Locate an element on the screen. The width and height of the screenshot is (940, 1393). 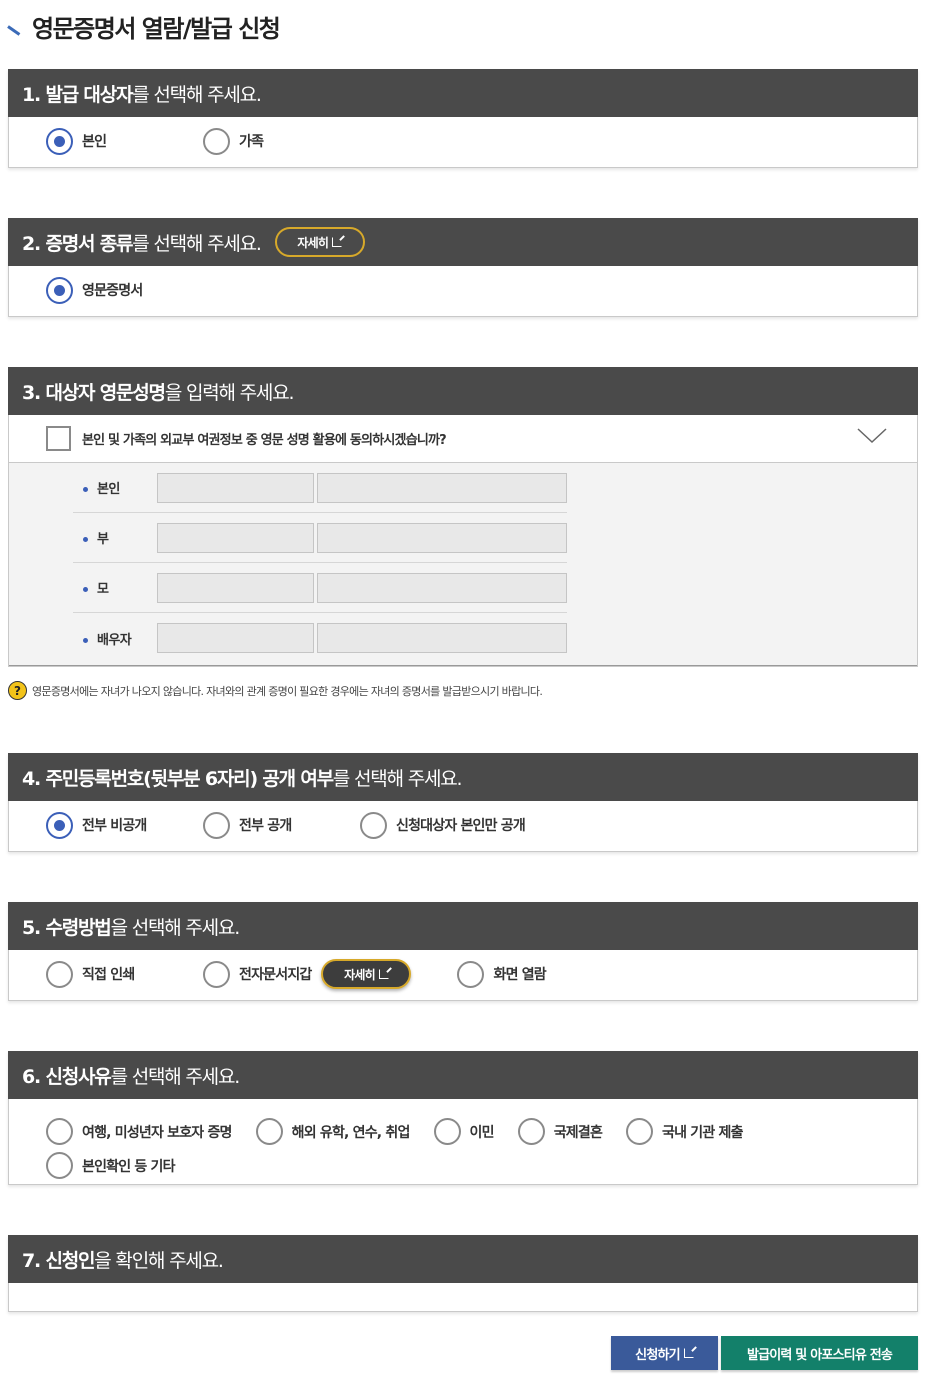
send-apostille-button: 발급이력 및 아포스티유 전송 is located at coordinates (819, 1353).